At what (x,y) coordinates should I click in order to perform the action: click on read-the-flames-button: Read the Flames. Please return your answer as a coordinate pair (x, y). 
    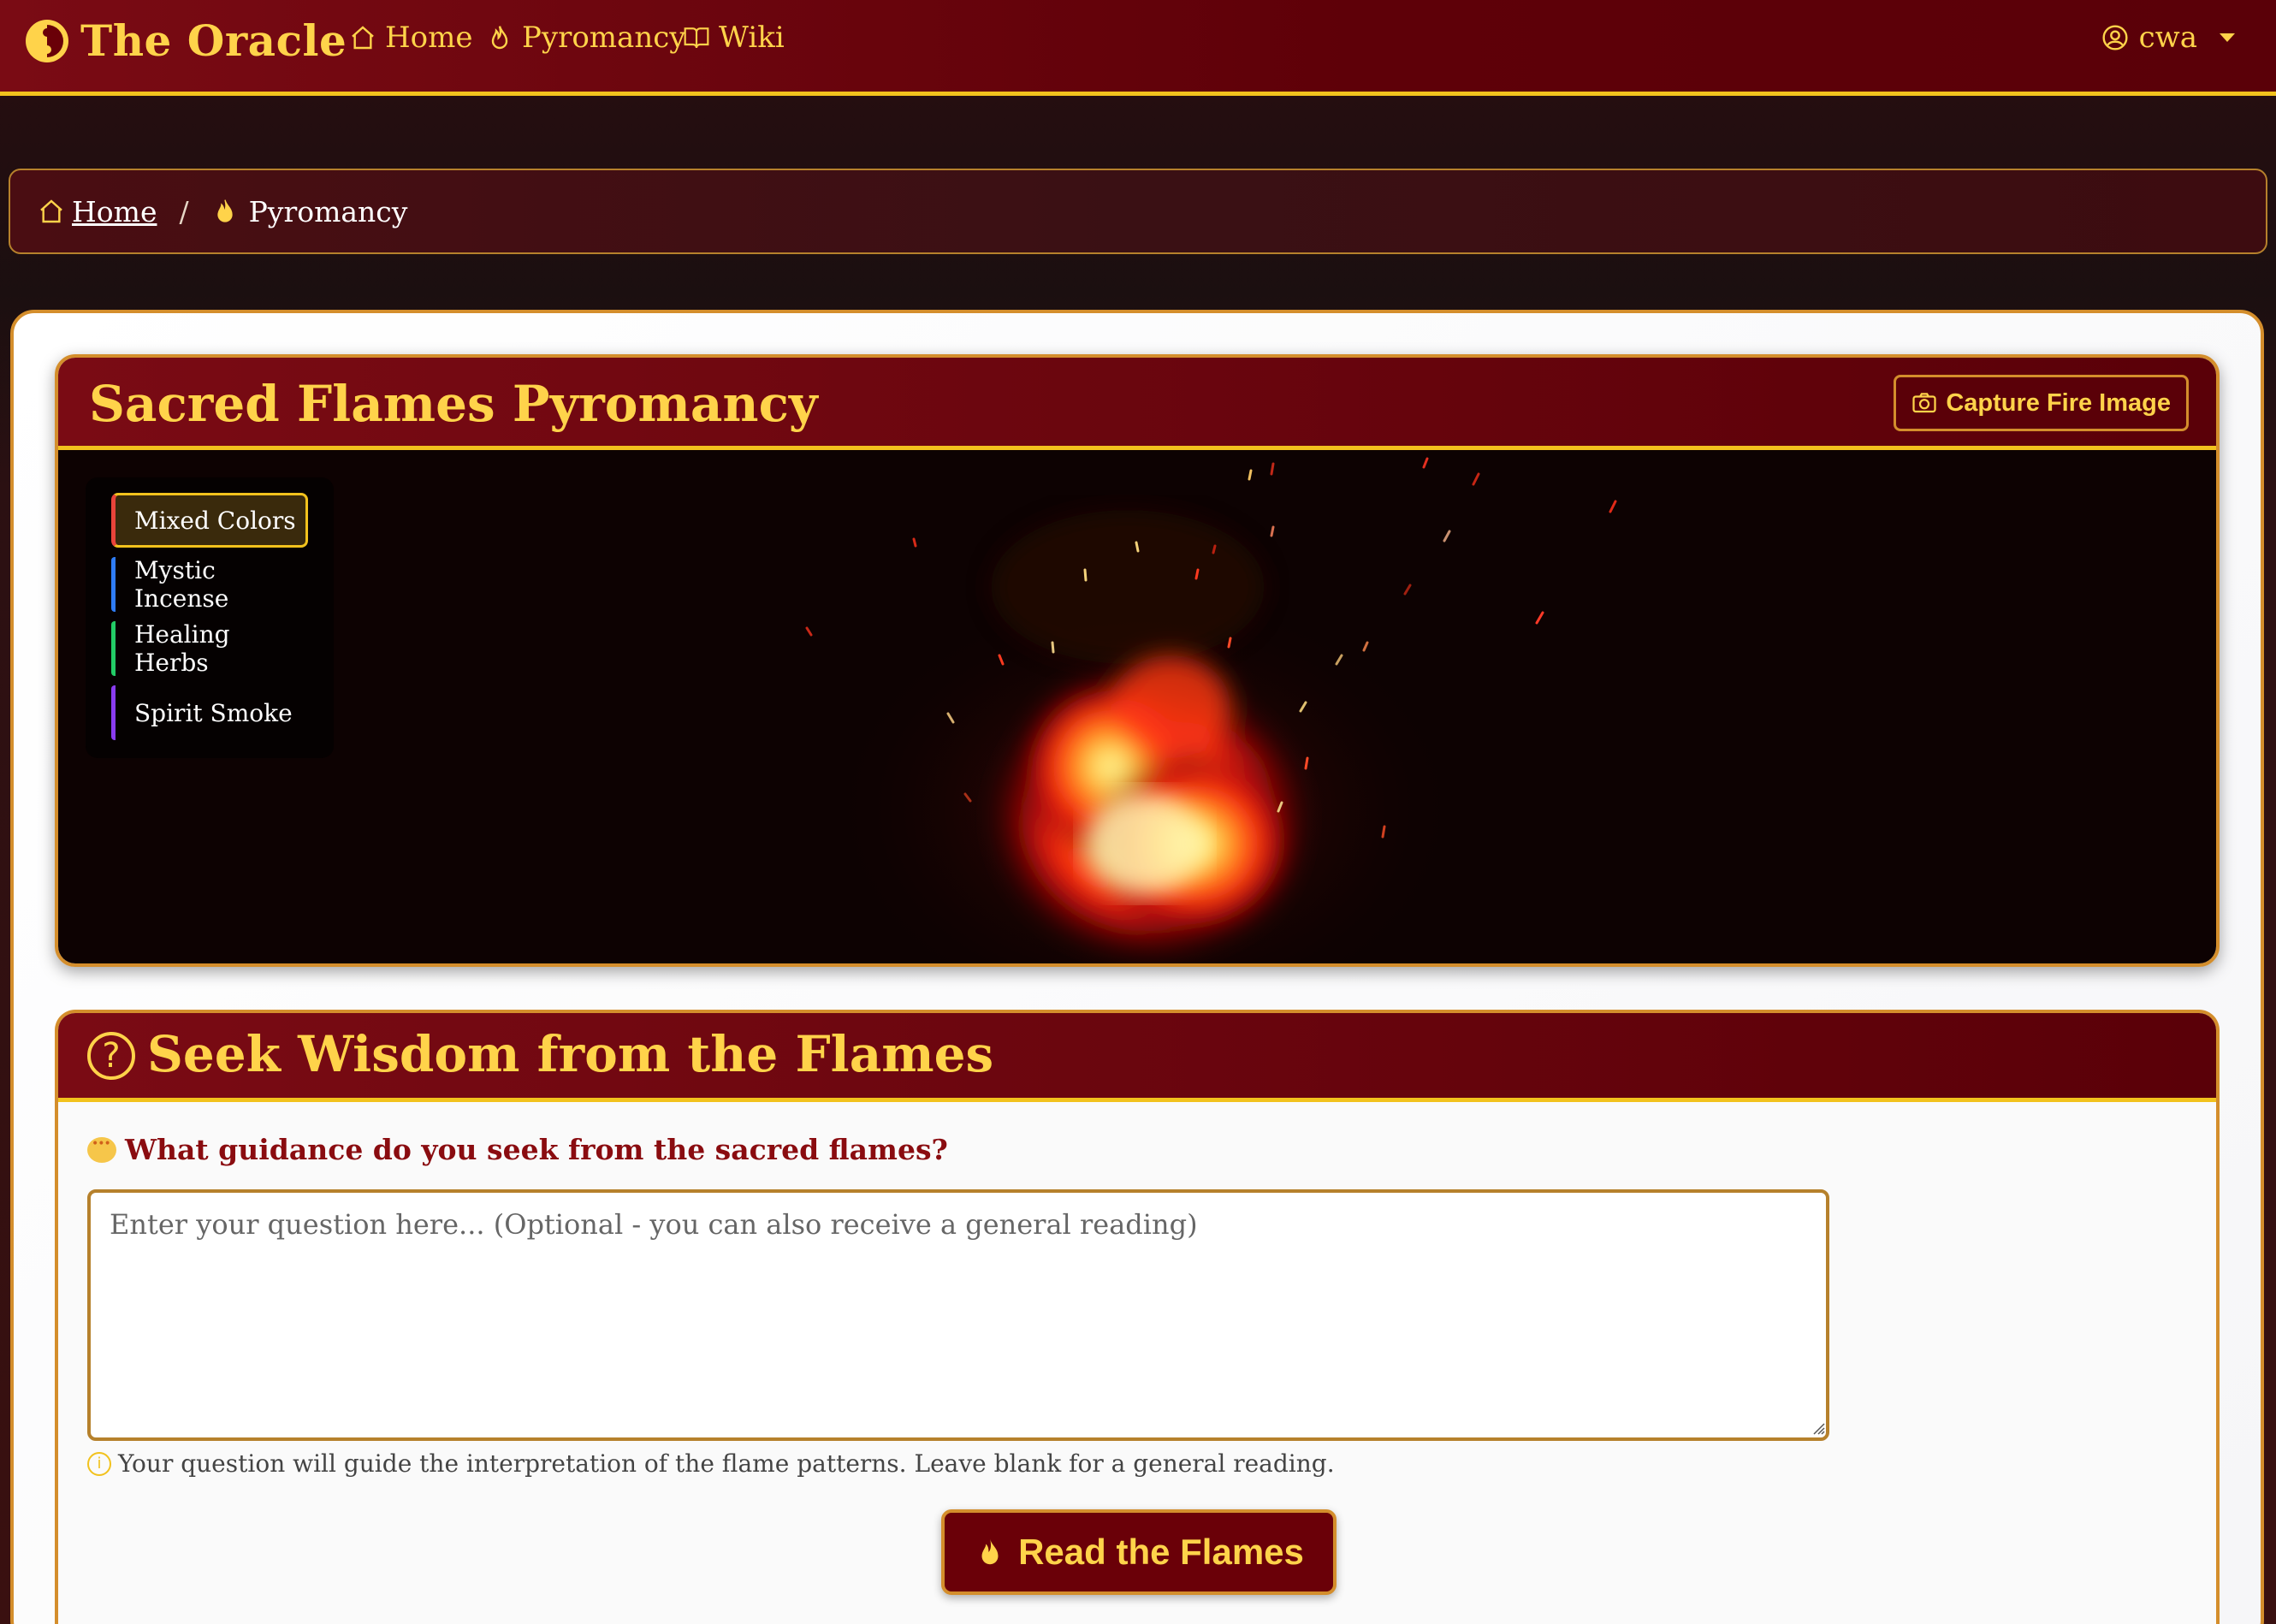
    Looking at the image, I should click on (1139, 1552).